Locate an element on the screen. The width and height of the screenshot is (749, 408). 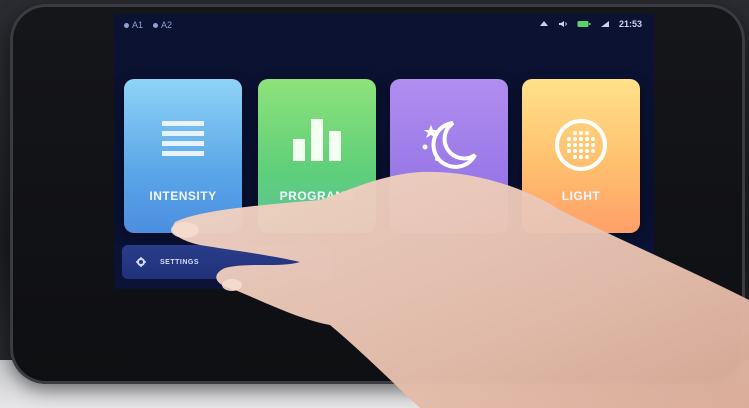
a1-indicator-icon is located at coordinates (126, 26).